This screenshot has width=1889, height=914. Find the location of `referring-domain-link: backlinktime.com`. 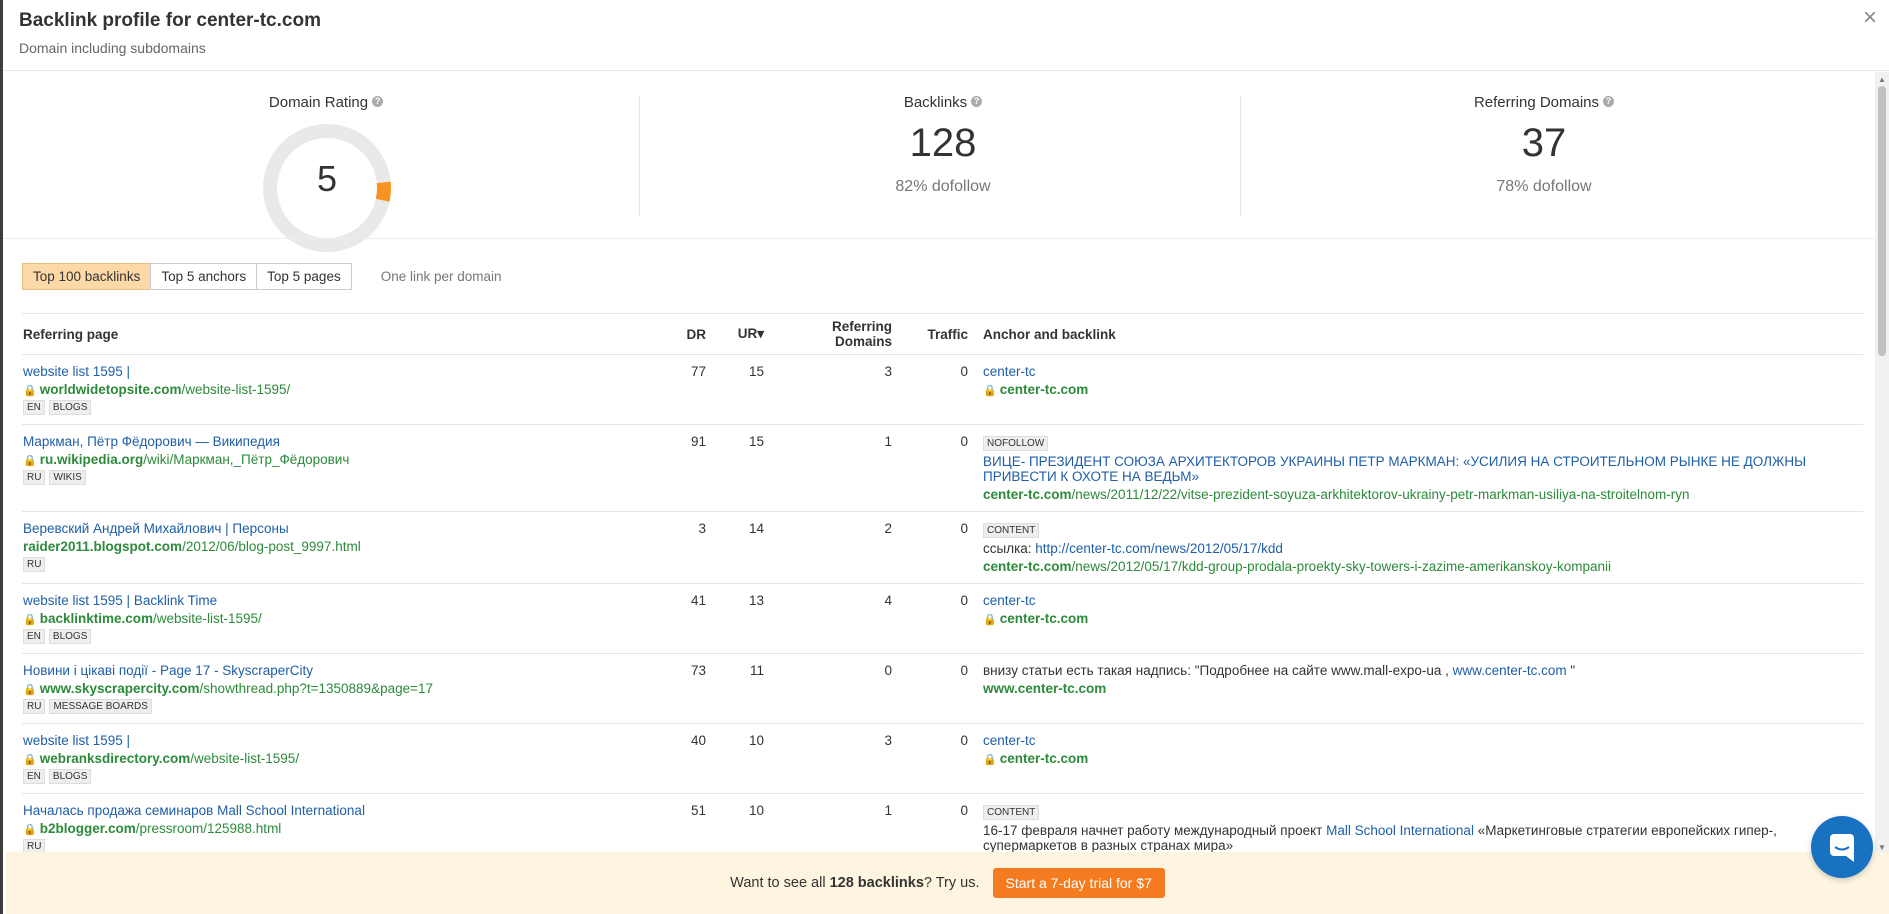

referring-domain-link: backlinktime.com is located at coordinates (96, 618).